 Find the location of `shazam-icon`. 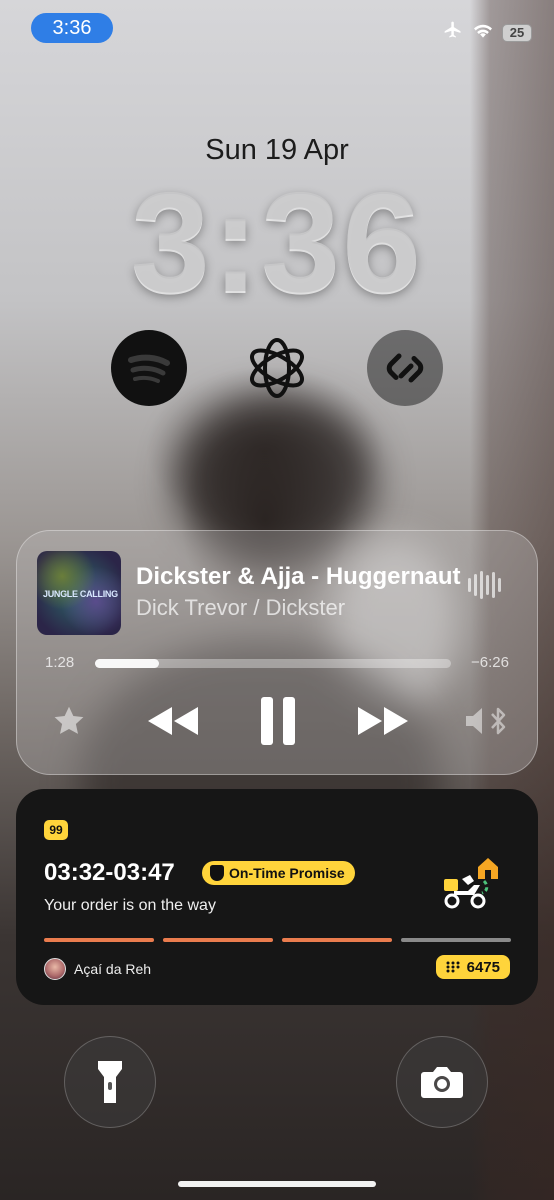

shazam-icon is located at coordinates (405, 368).